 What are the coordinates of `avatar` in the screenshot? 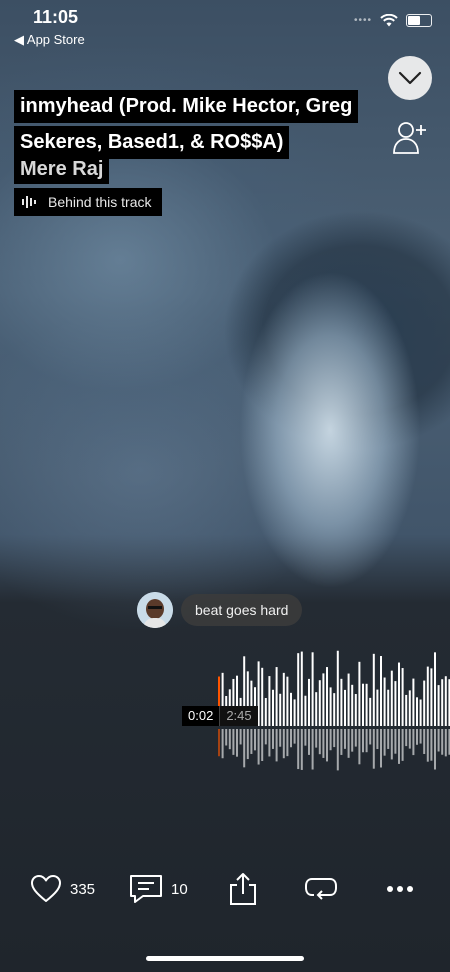 It's located at (155, 610).